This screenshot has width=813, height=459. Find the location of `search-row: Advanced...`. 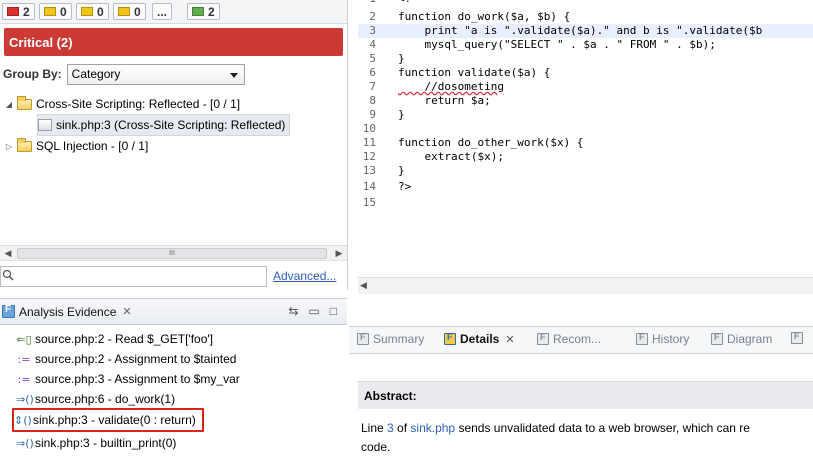

search-row: Advanced... is located at coordinates (173, 276).